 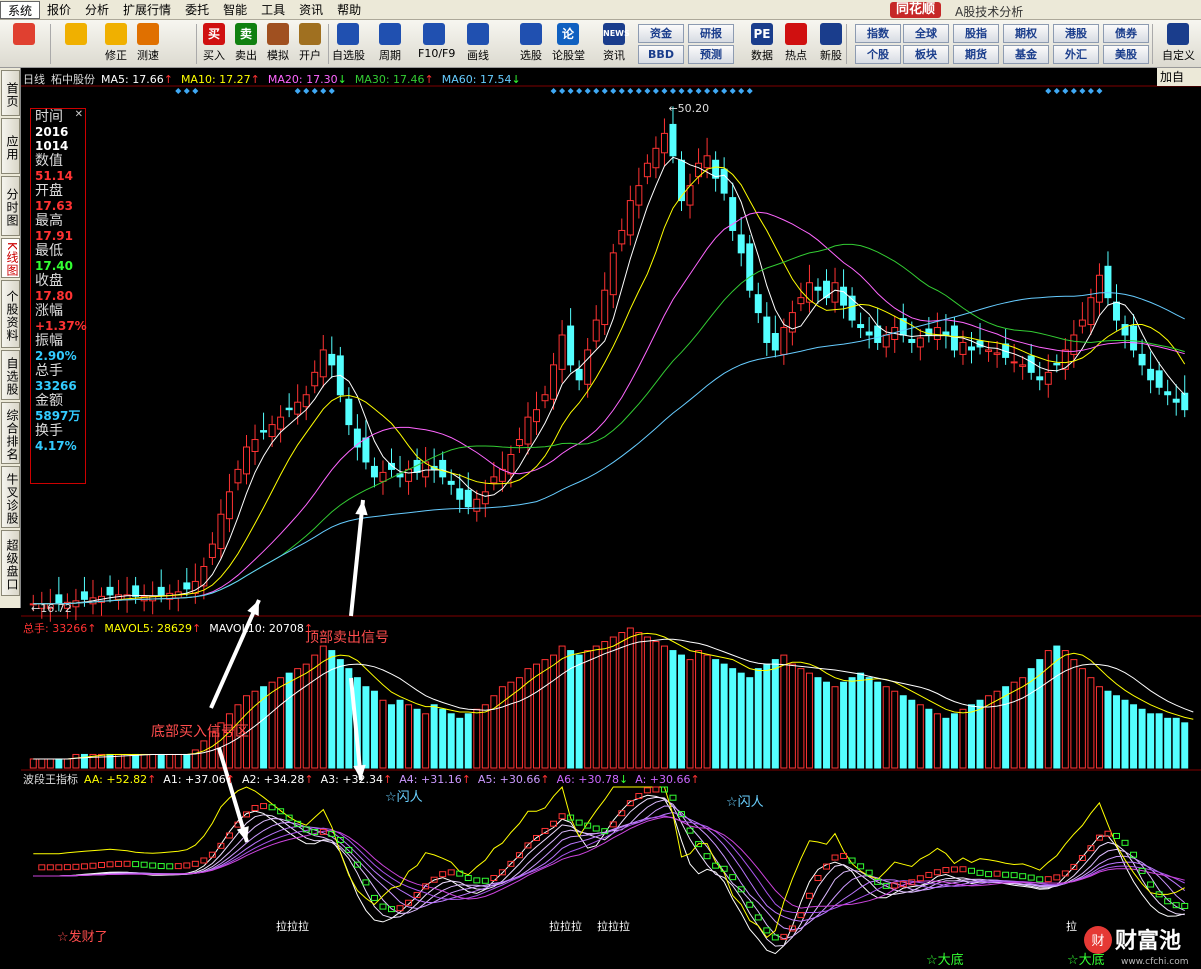 What do you see at coordinates (246, 44) in the screenshot?
I see `sell-button: 卖卖出` at bounding box center [246, 44].